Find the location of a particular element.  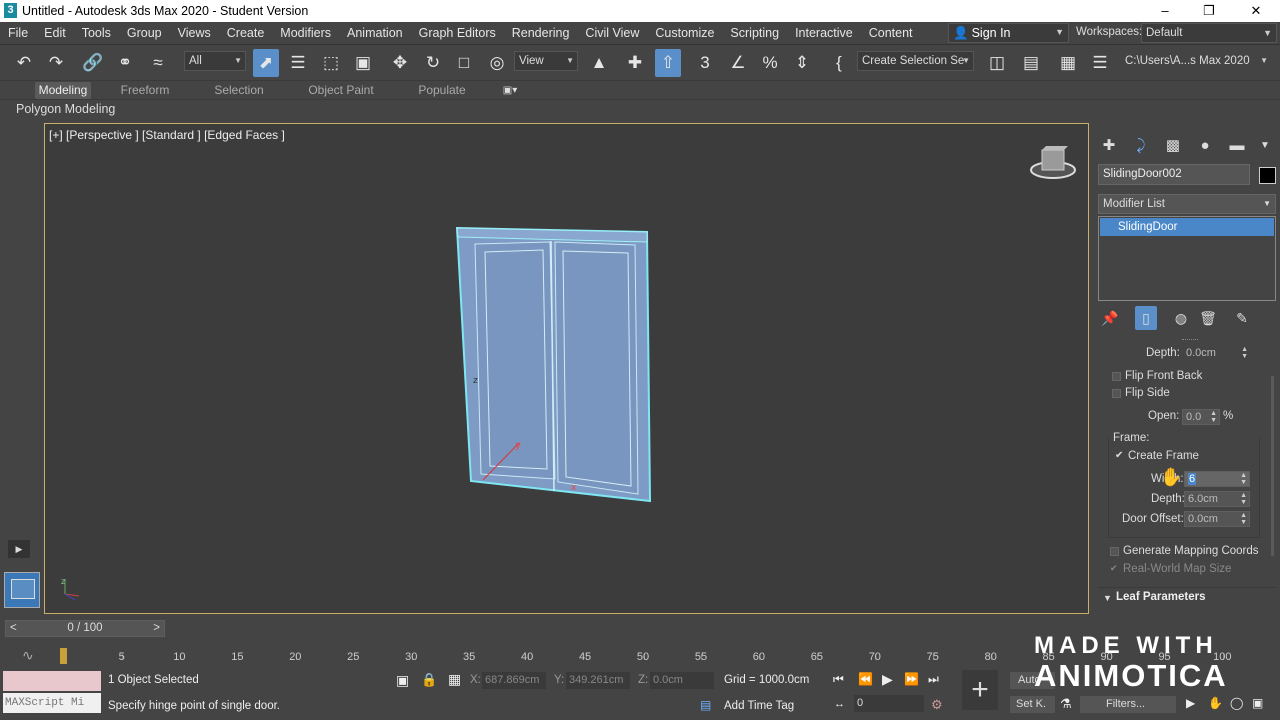

set-key-big-icon: + is located at coordinates (980, 690).